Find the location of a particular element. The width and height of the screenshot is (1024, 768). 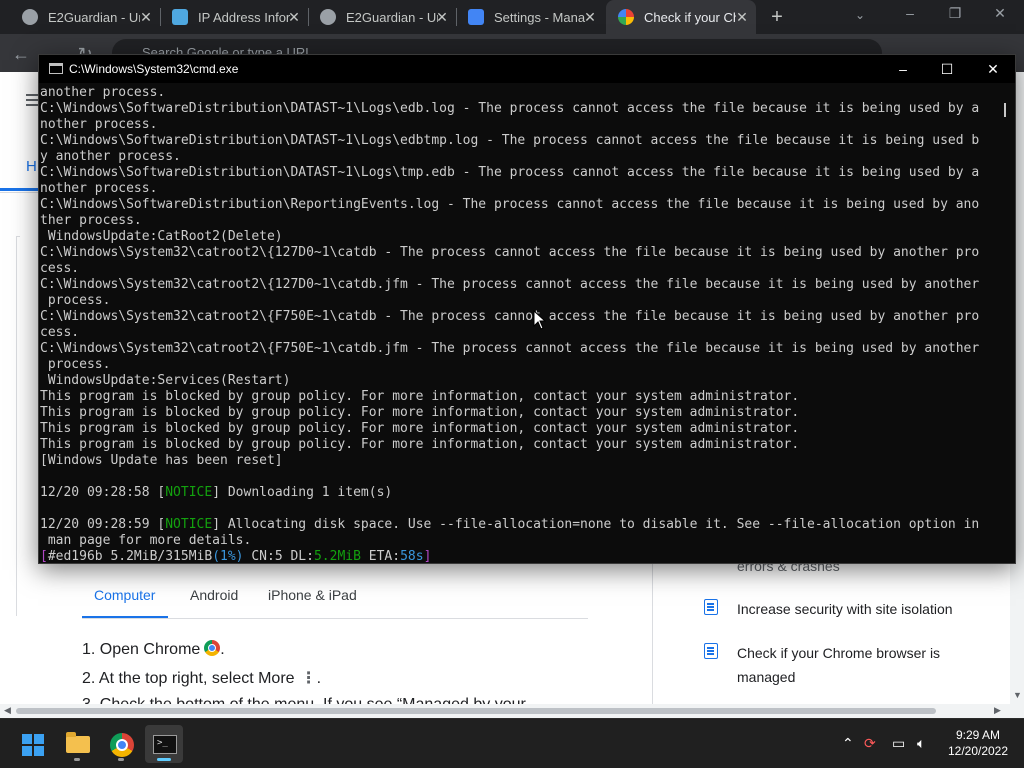

browser-tab-3: E2Guardian - Ur ✕ is located at coordinates (382, 17).